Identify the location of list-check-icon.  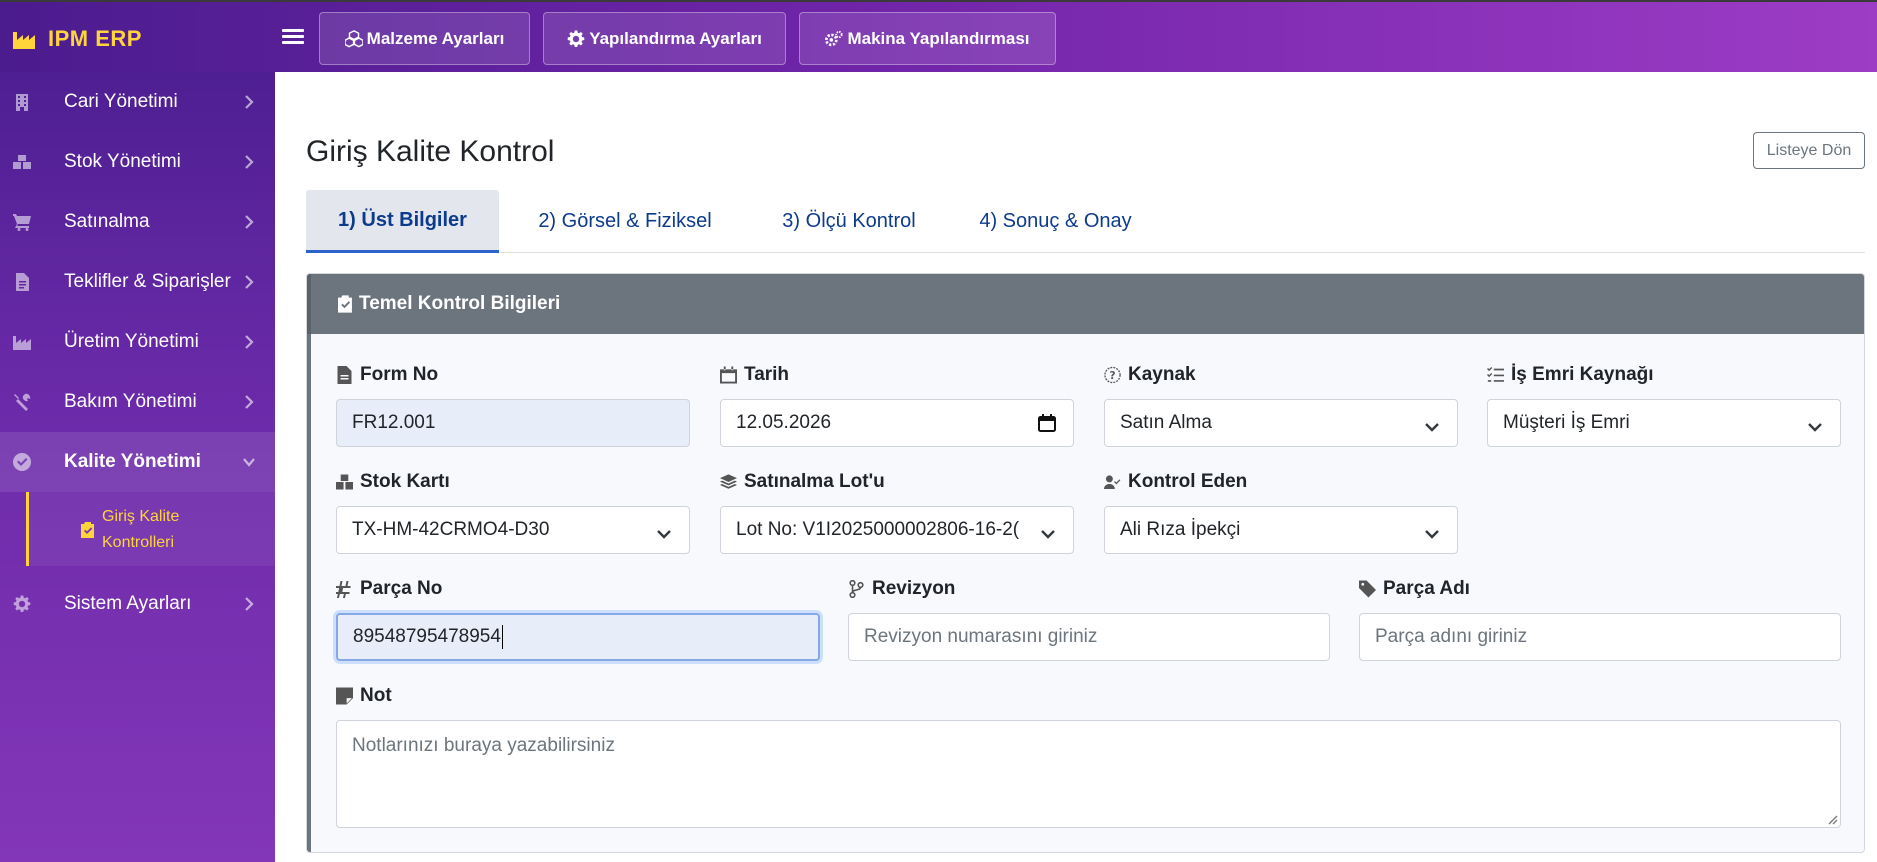
(1495, 374).